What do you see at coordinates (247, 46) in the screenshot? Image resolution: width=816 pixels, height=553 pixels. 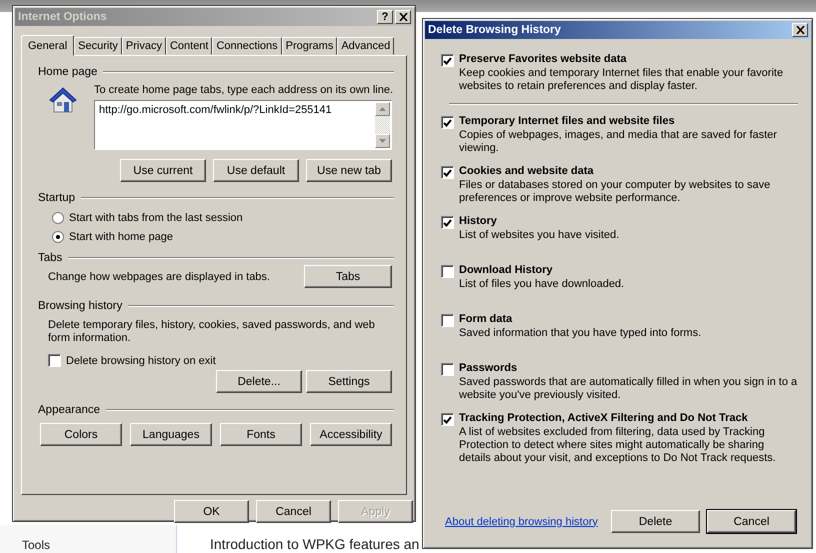 I see `tab: Connections` at bounding box center [247, 46].